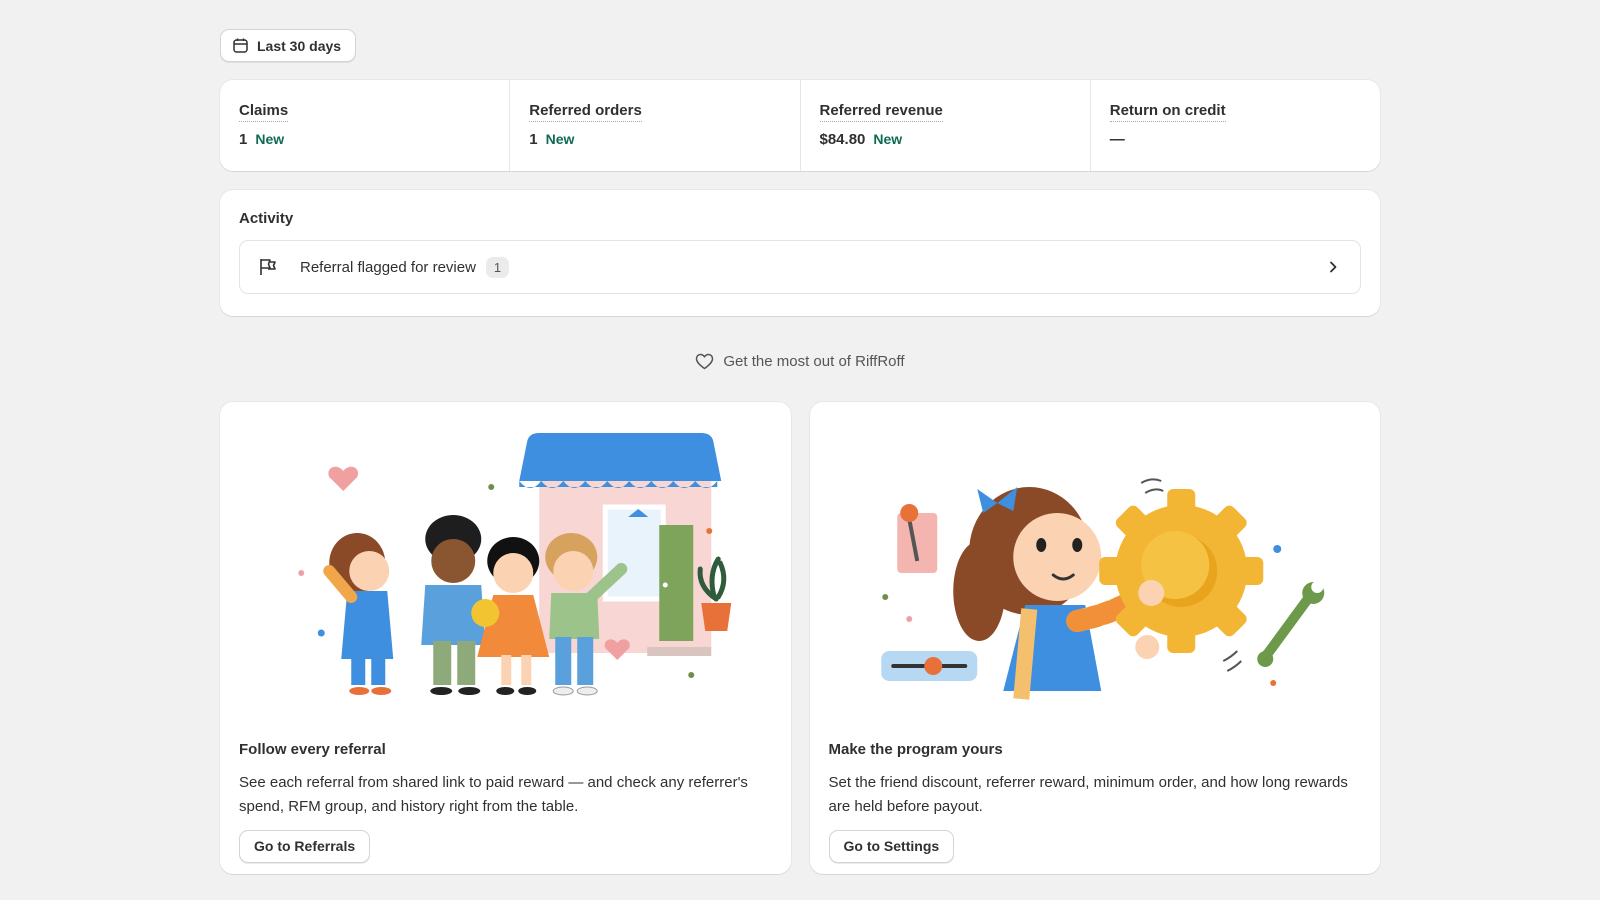 The width and height of the screenshot is (1600, 900). What do you see at coordinates (1102, 589) in the screenshot?
I see `settings-girl-illustration` at bounding box center [1102, 589].